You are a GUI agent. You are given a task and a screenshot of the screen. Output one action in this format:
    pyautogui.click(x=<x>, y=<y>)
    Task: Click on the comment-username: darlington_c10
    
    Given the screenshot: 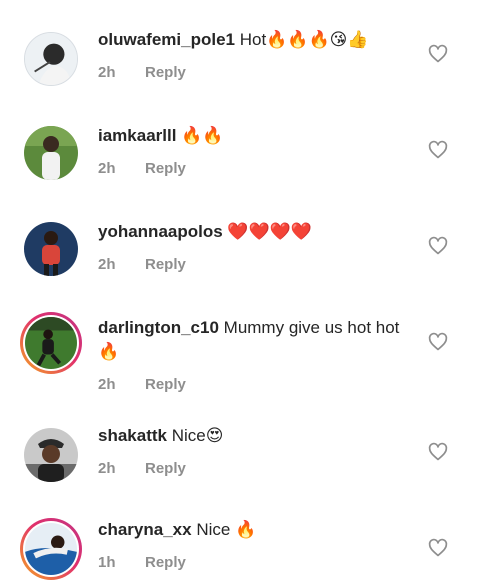 What is the action you would take?
    pyautogui.click(x=158, y=327)
    